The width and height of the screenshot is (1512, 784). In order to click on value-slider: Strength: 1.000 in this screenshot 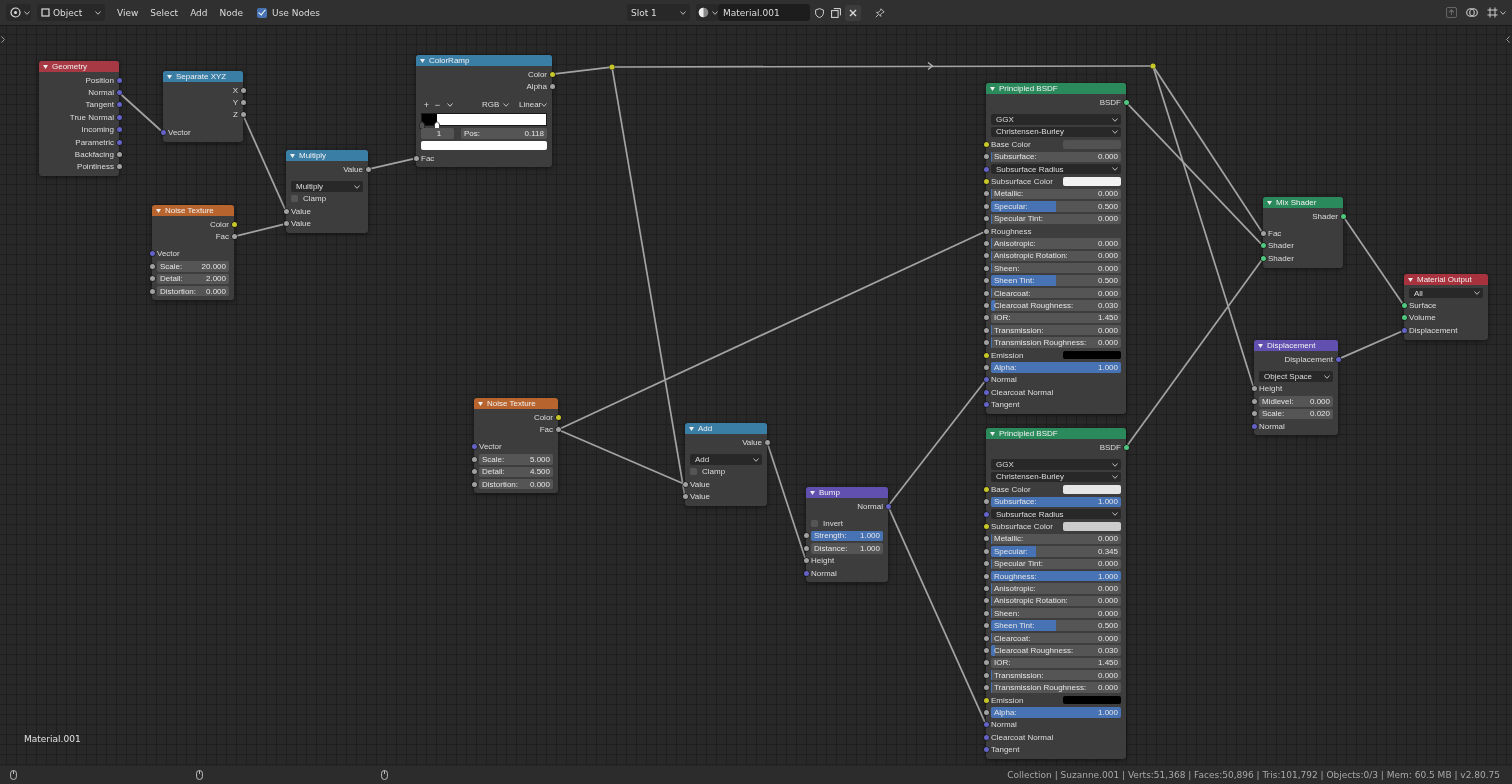, I will do `click(847, 536)`.